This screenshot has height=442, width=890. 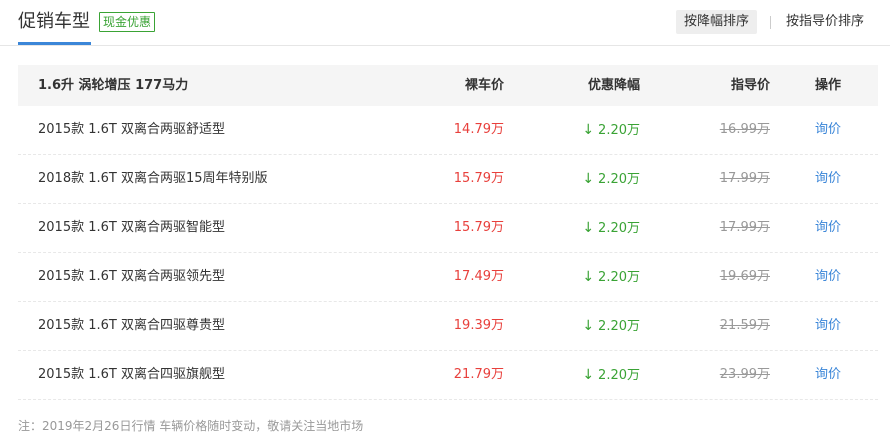 I want to click on header-guide-price: 指导价, so click(x=750, y=85).